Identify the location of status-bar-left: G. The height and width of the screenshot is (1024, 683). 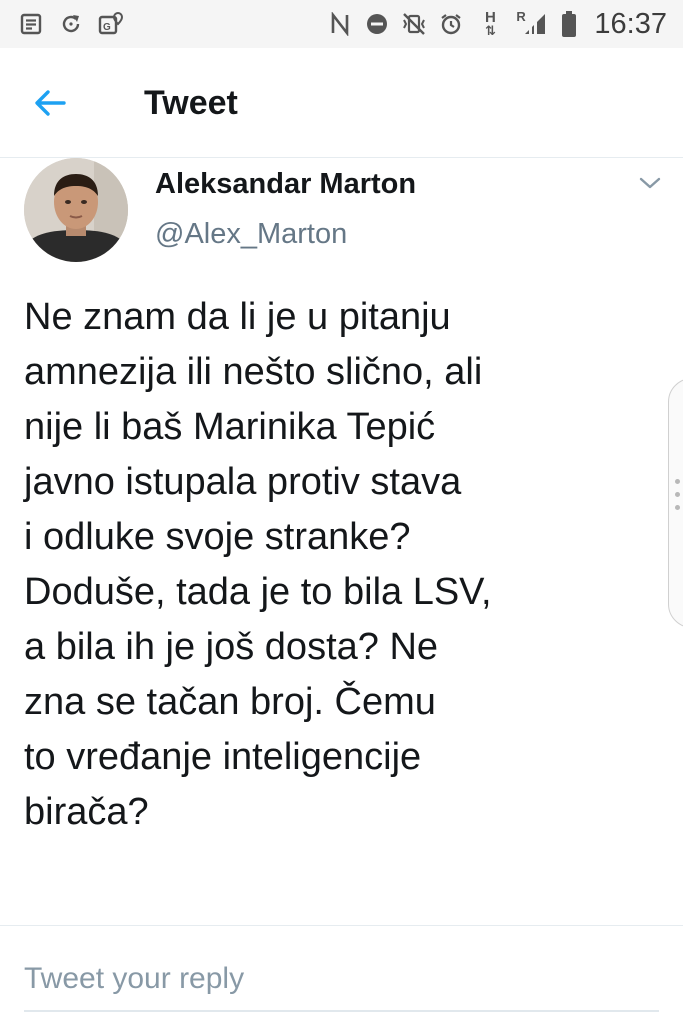
(71, 24).